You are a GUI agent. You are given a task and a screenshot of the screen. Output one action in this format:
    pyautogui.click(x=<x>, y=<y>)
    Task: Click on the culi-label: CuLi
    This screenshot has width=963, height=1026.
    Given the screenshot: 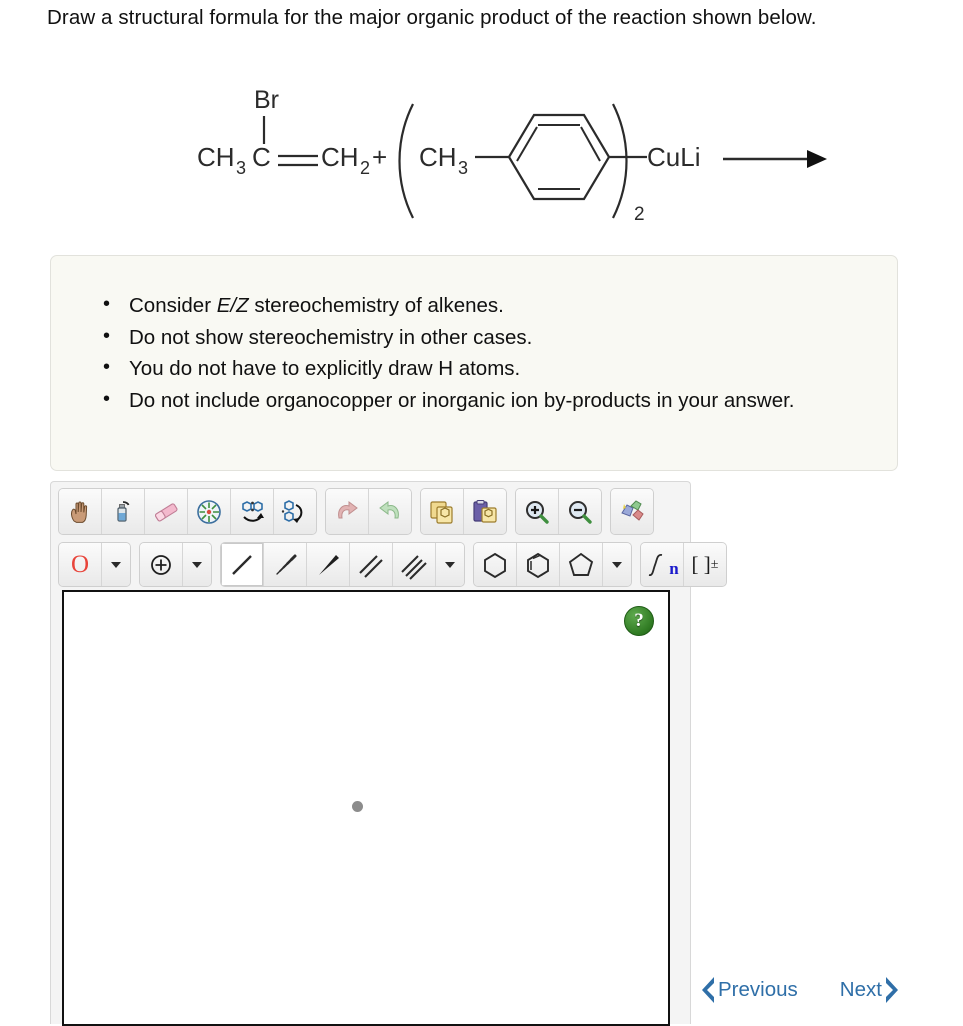 What is the action you would take?
    pyautogui.click(x=673, y=157)
    